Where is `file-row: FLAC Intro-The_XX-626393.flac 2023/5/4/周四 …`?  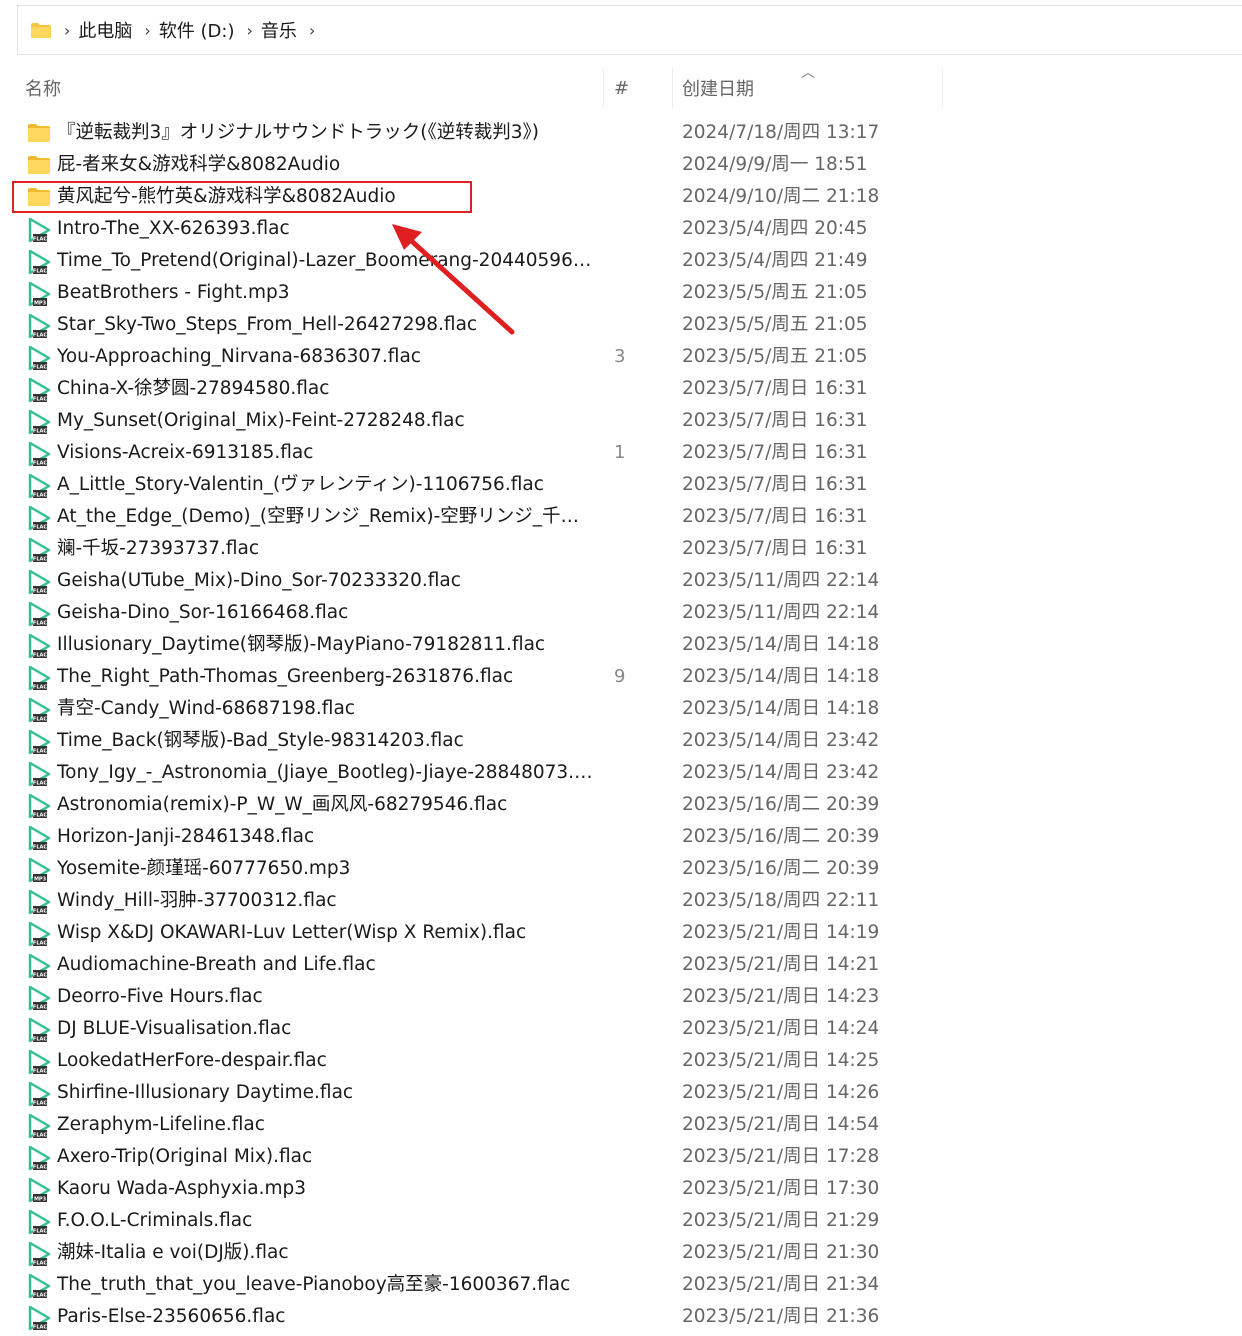
file-row: FLAC Intro-The_XX-626393.flac 2023/5/4/周四 … is located at coordinates (621, 229).